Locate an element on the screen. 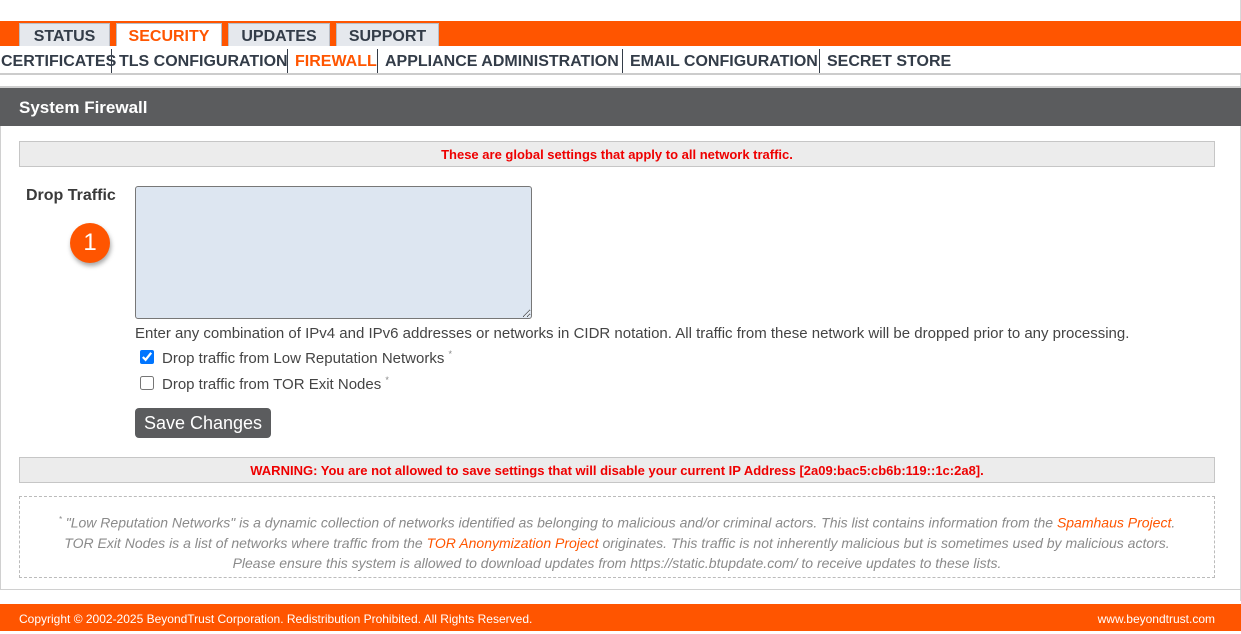 This screenshot has height=634, width=1241. subnav-appliance-administration: APPLIANCE ADMINISTRATION is located at coordinates (502, 60).